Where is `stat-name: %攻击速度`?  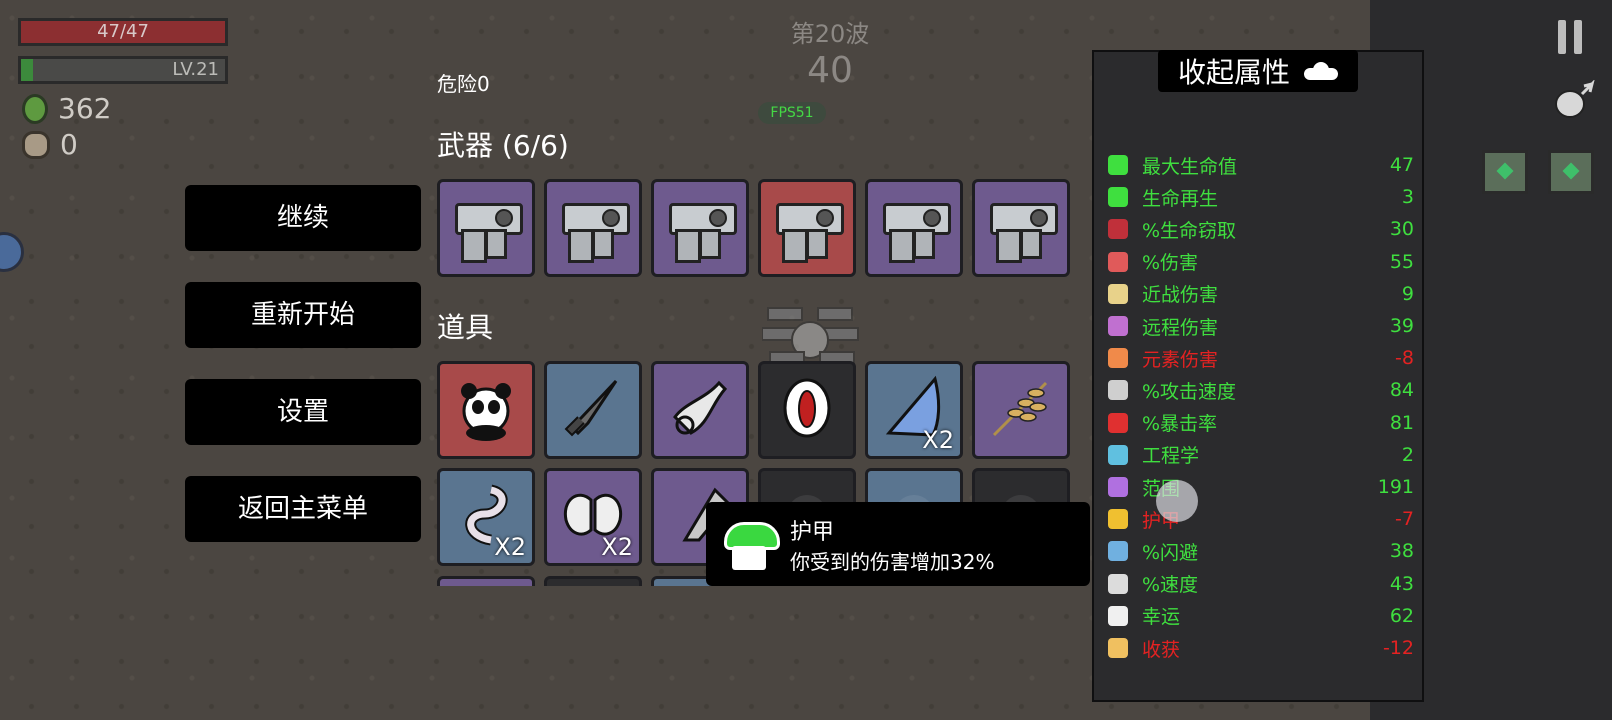 stat-name: %攻击速度 is located at coordinates (1189, 391).